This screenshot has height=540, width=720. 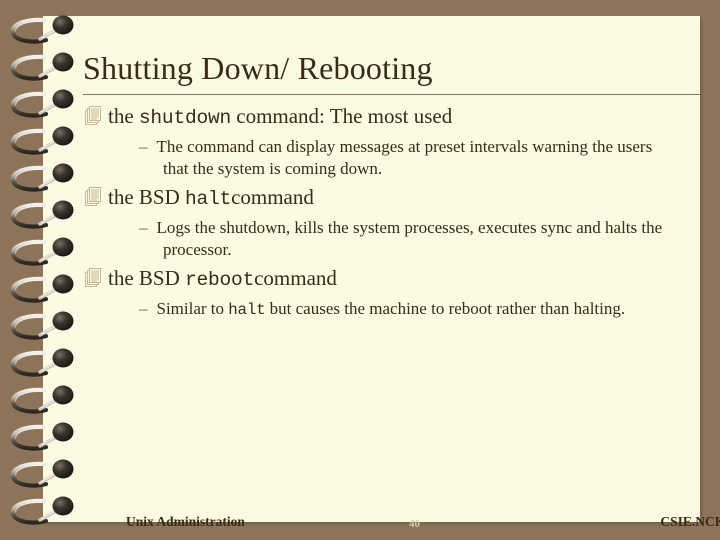 I want to click on bullet-reboot-command: the BSD rebootcommand, so click(x=371, y=279).